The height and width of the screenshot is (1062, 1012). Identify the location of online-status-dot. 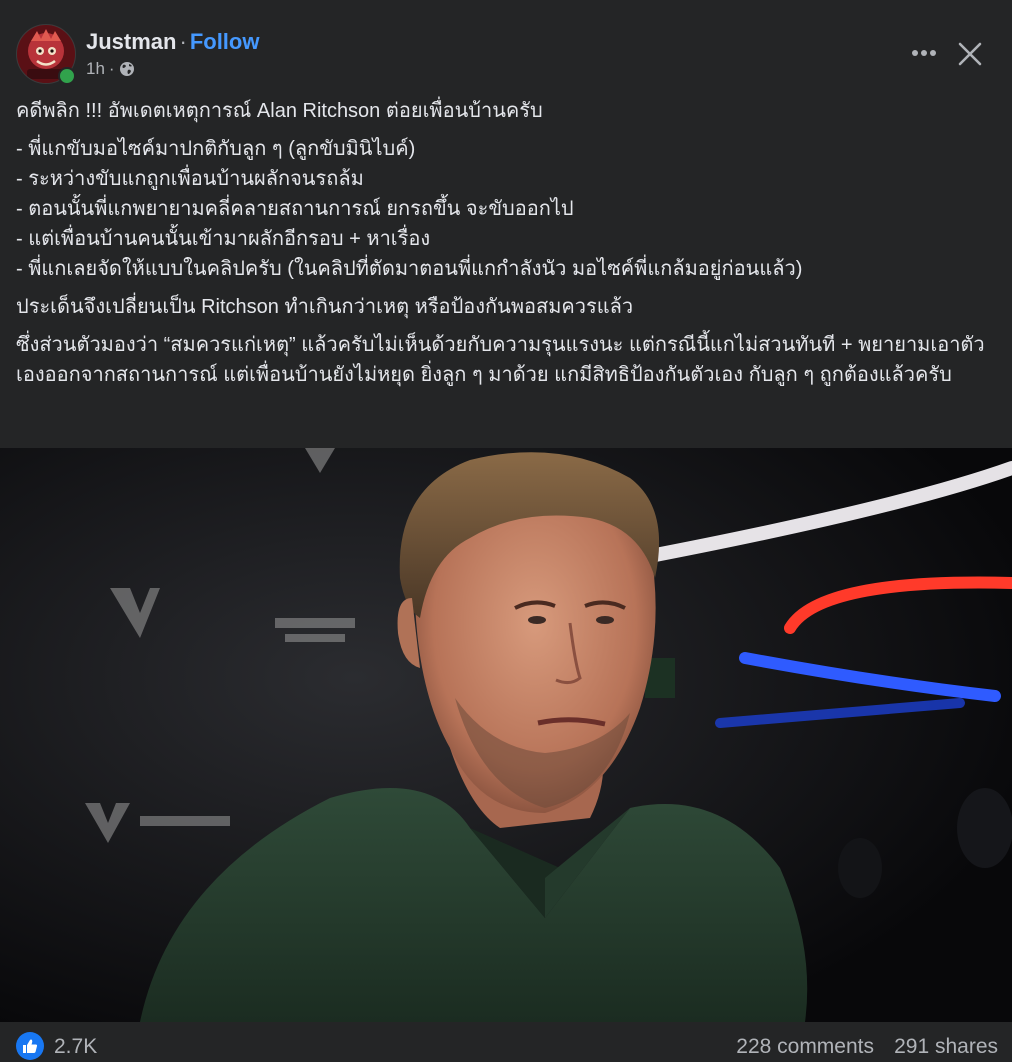
(67, 76).